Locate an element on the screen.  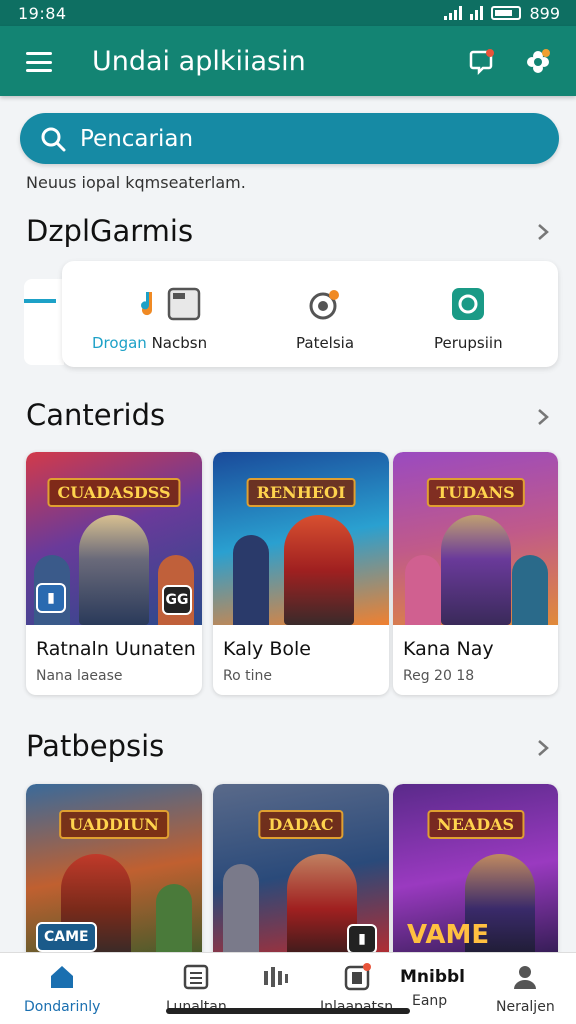
game-meta: Nana laease is located at coordinates (79, 676).